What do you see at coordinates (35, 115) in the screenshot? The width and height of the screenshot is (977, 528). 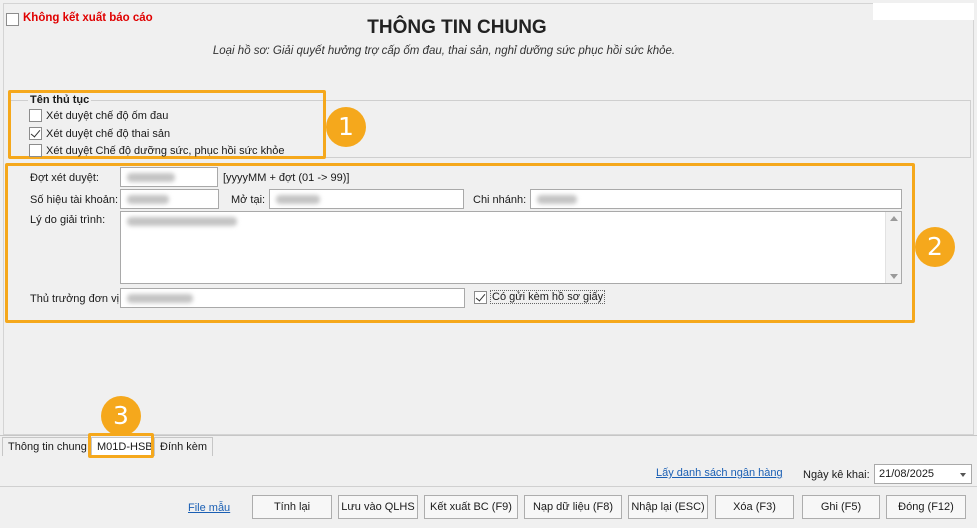 I see `procedure-sick-checkbox` at bounding box center [35, 115].